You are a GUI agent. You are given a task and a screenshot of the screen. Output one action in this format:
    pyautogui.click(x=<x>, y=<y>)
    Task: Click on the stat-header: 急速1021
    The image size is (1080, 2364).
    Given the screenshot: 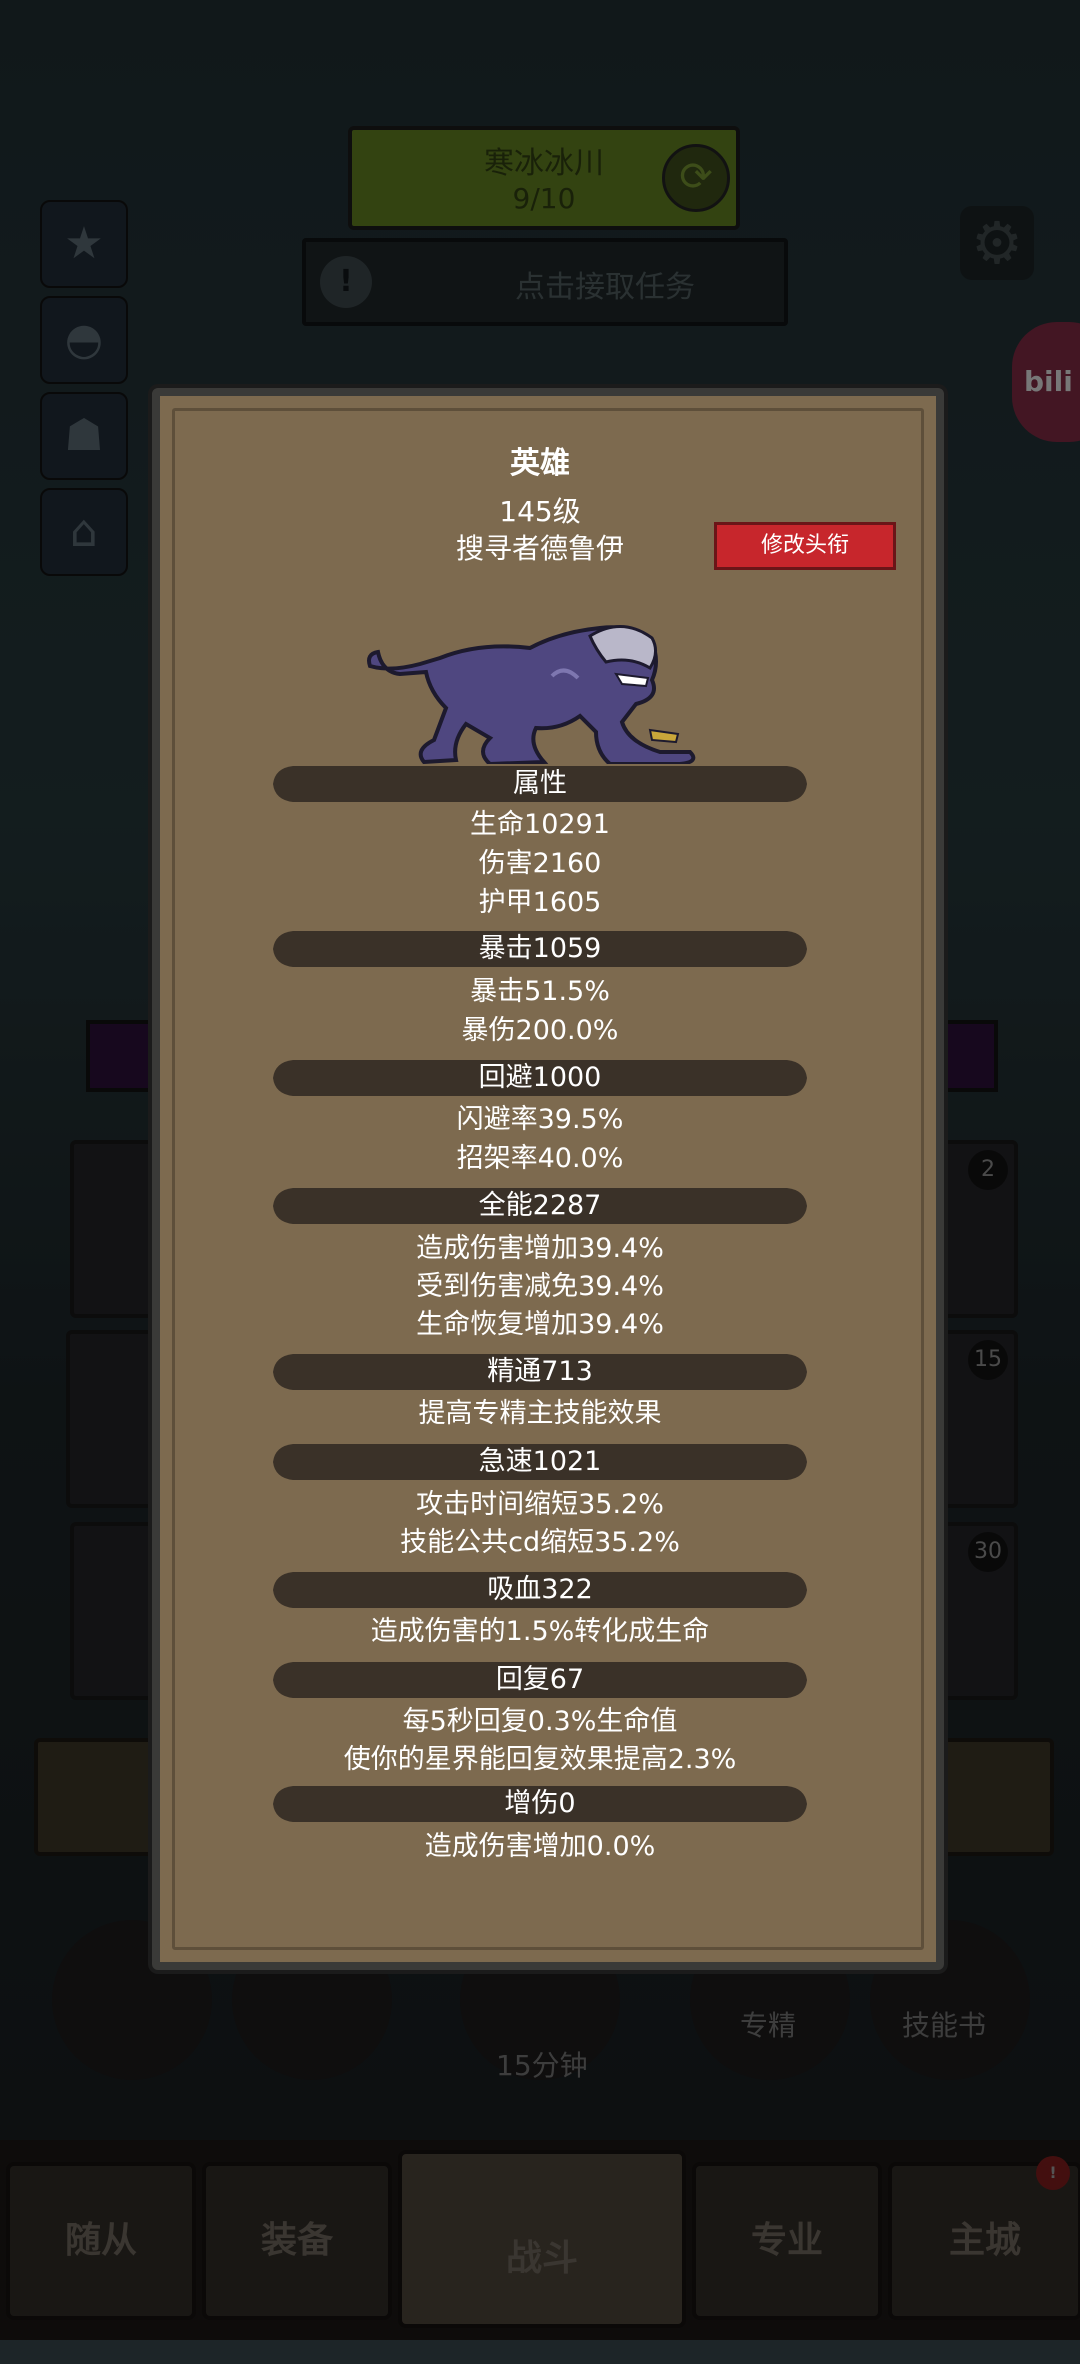 What is the action you would take?
    pyautogui.click(x=540, y=1461)
    